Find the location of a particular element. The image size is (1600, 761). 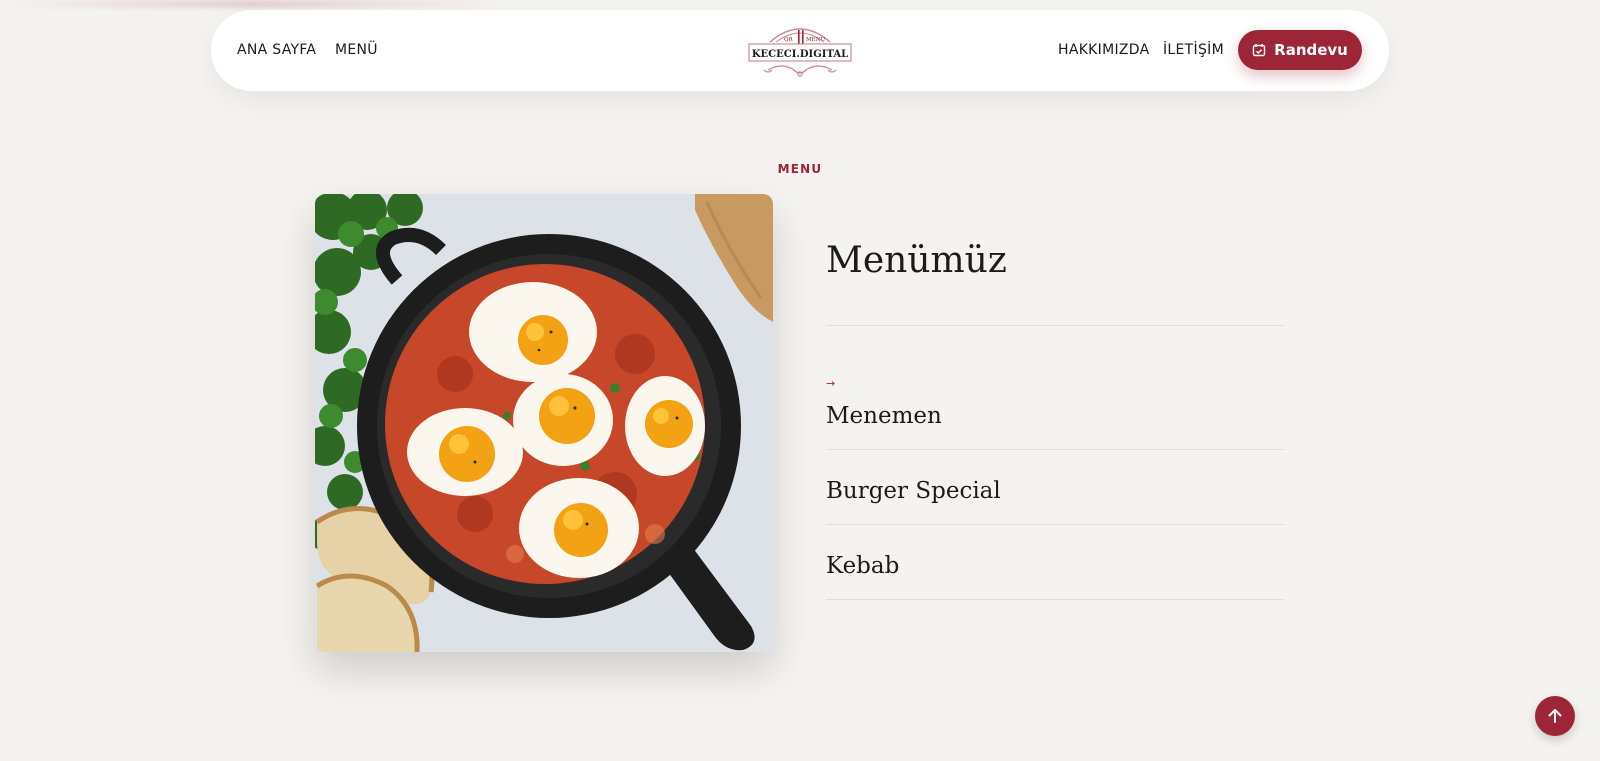

calendar-check-icon is located at coordinates (1259, 50).